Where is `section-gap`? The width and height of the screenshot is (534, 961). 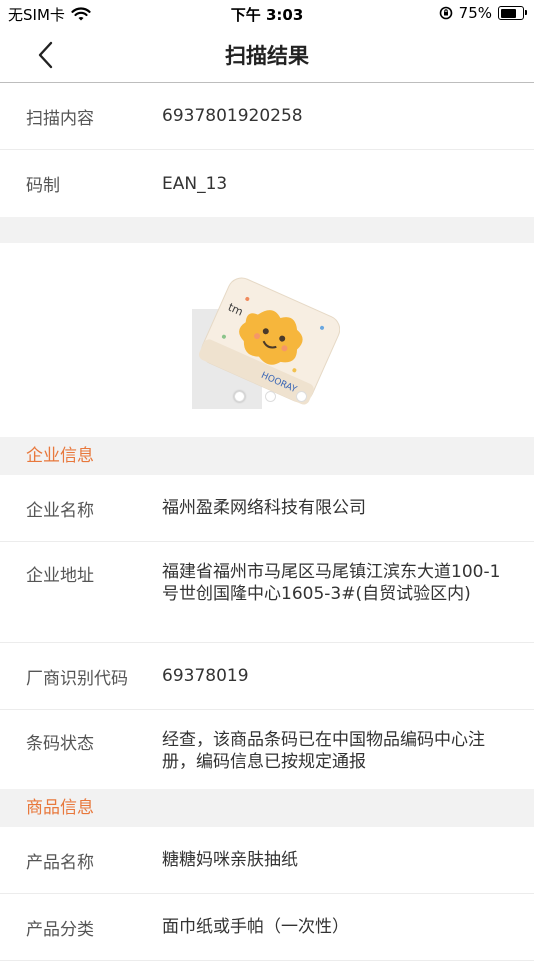
section-gap is located at coordinates (267, 230).